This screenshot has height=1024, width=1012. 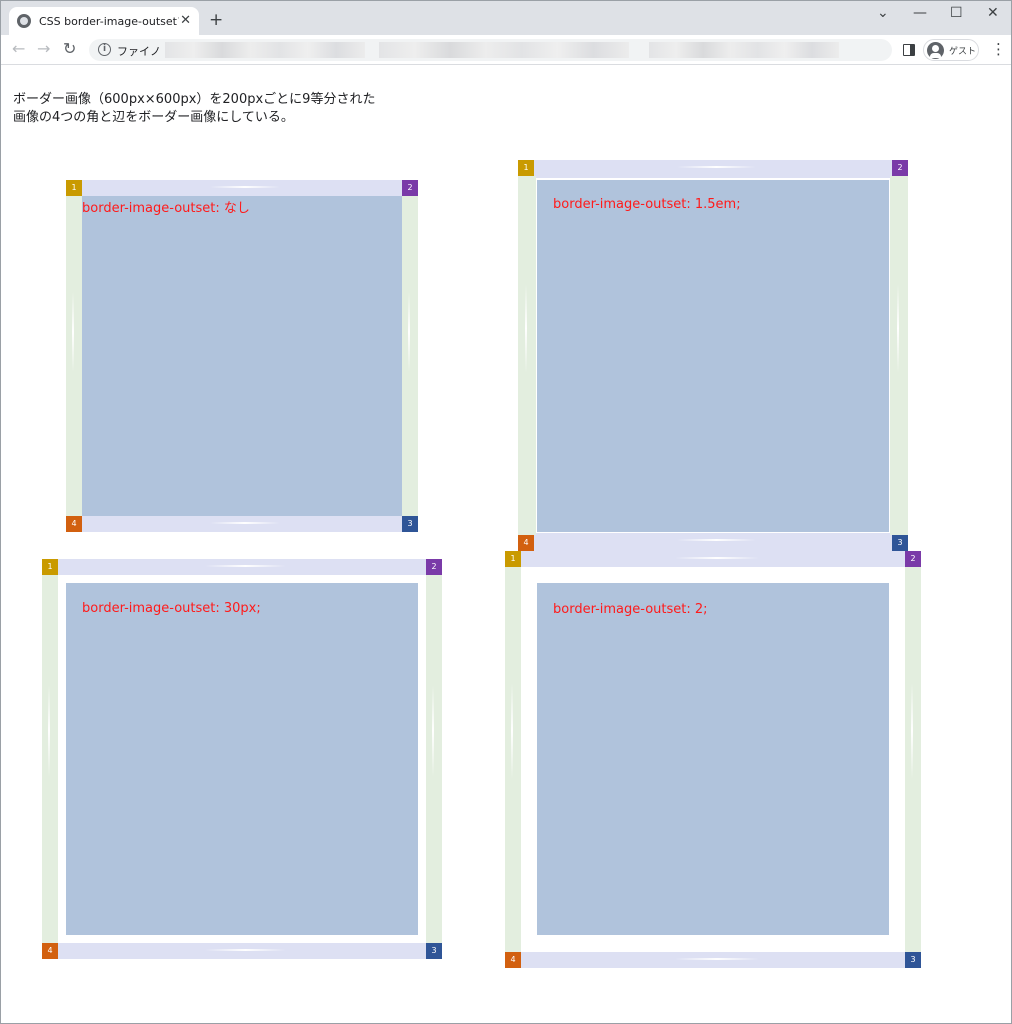 What do you see at coordinates (109, 21) in the screenshot?
I see `tab-title: CSS border-image-outsetプロパテ` at bounding box center [109, 21].